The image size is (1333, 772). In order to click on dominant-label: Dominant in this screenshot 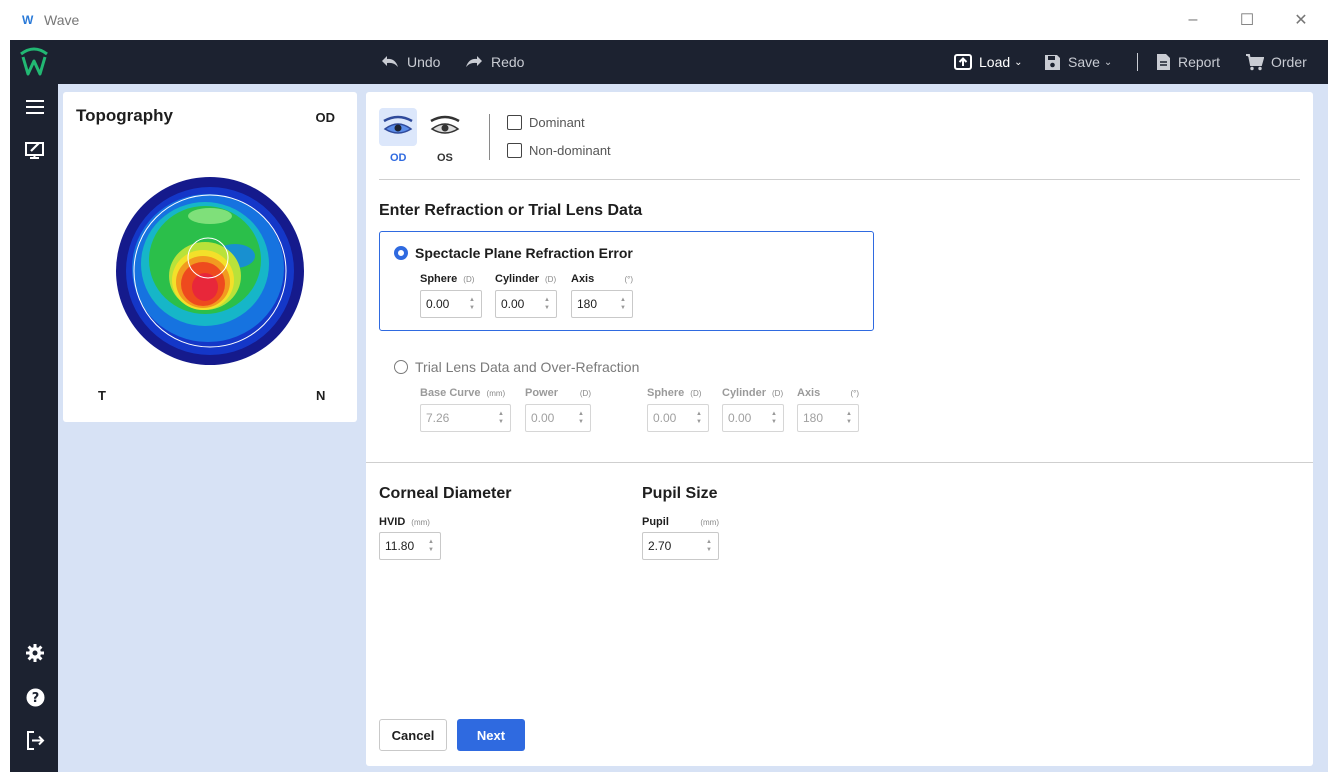, I will do `click(557, 122)`.